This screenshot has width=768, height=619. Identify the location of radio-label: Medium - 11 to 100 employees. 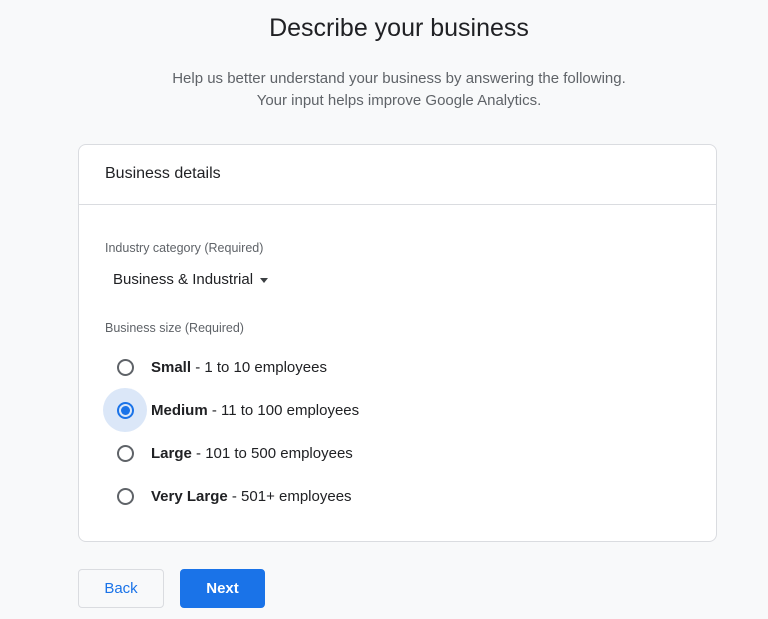
(255, 410).